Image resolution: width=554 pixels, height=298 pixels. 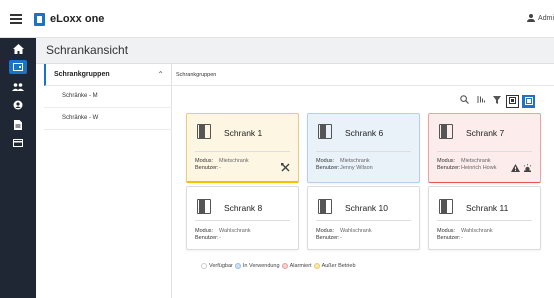 What do you see at coordinates (196, 75) in the screenshot?
I see `breadcrumb: Schrankgruppen` at bounding box center [196, 75].